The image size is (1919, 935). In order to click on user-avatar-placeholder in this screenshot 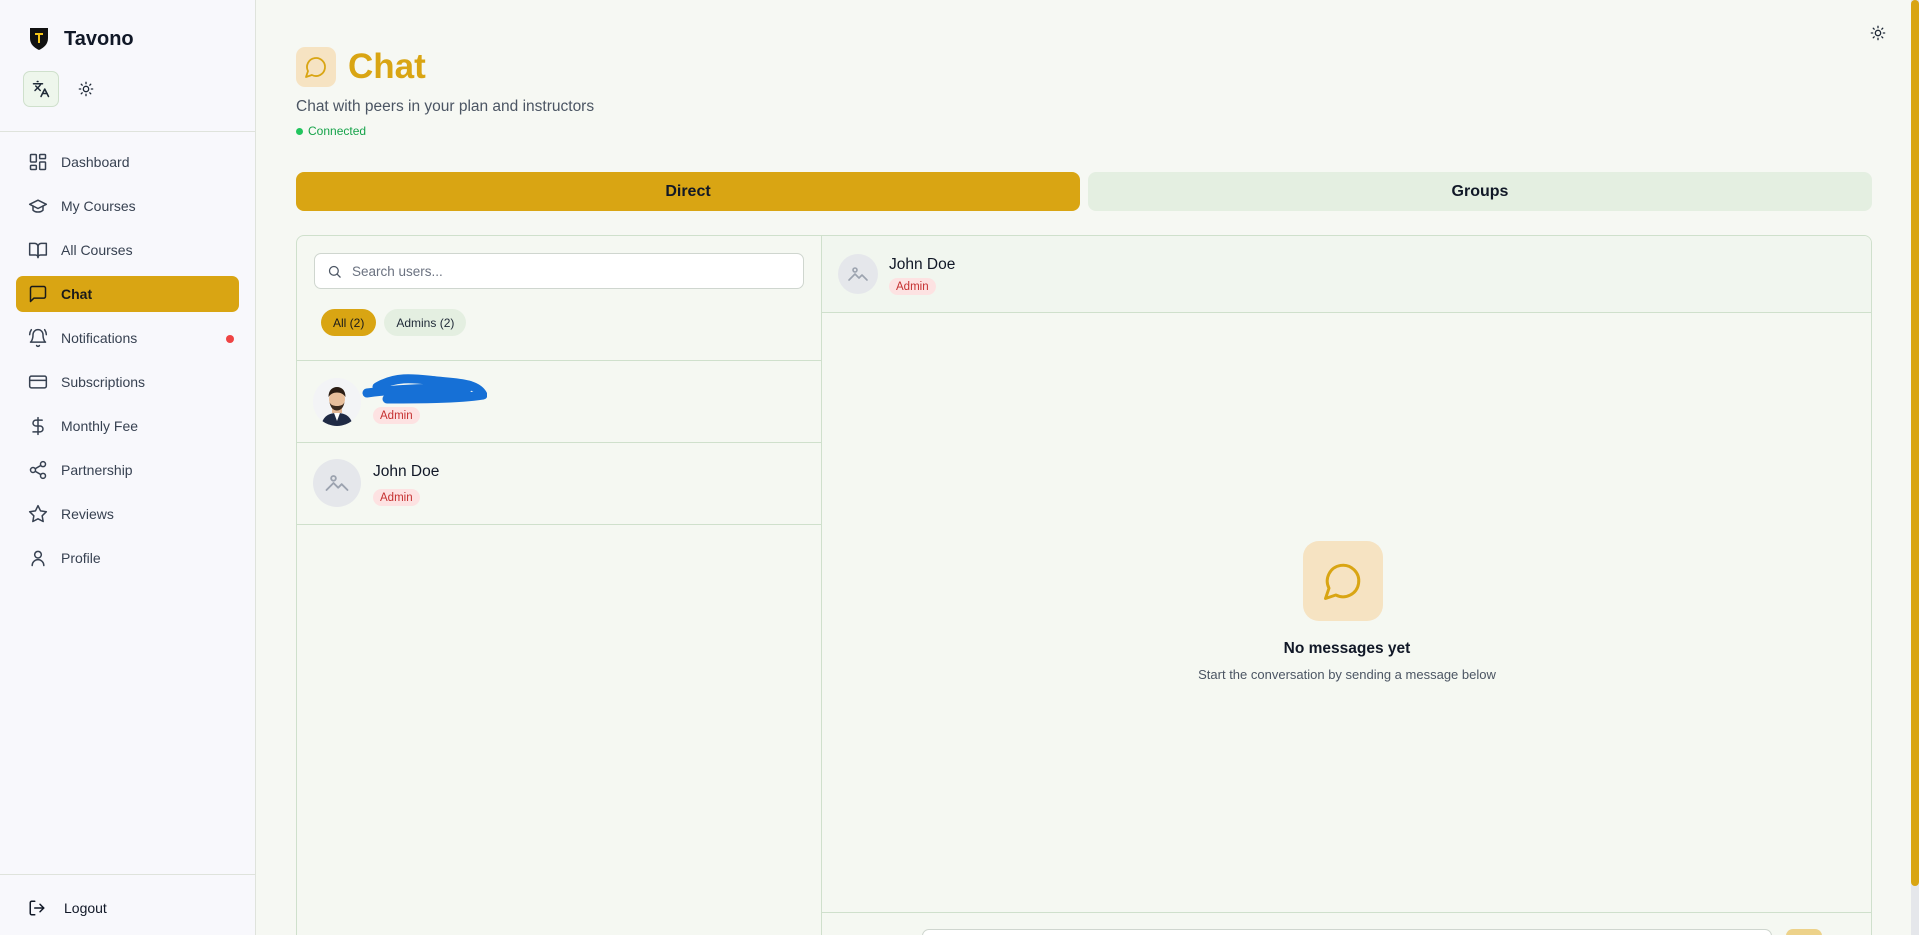, I will do `click(337, 483)`.